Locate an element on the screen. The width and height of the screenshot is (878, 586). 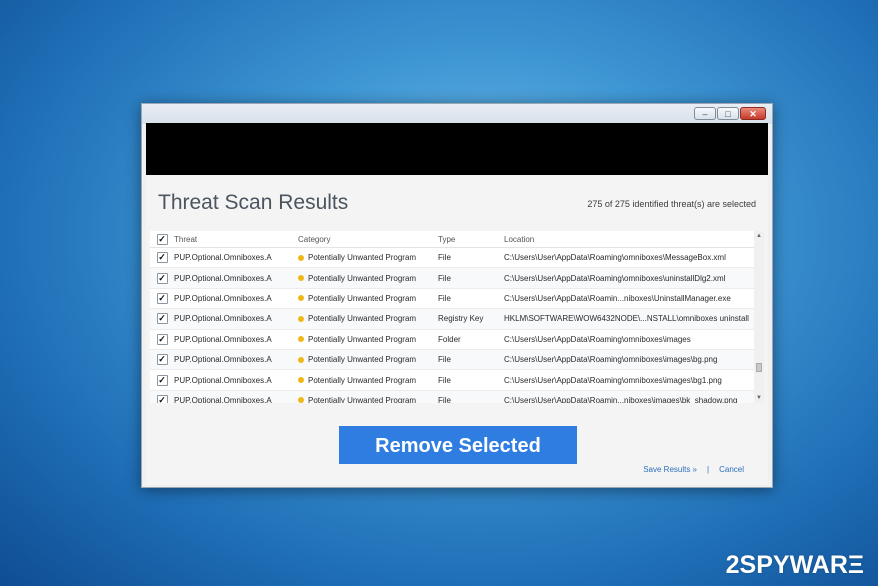
threat-type: Registry Key is located at coordinates (461, 319).